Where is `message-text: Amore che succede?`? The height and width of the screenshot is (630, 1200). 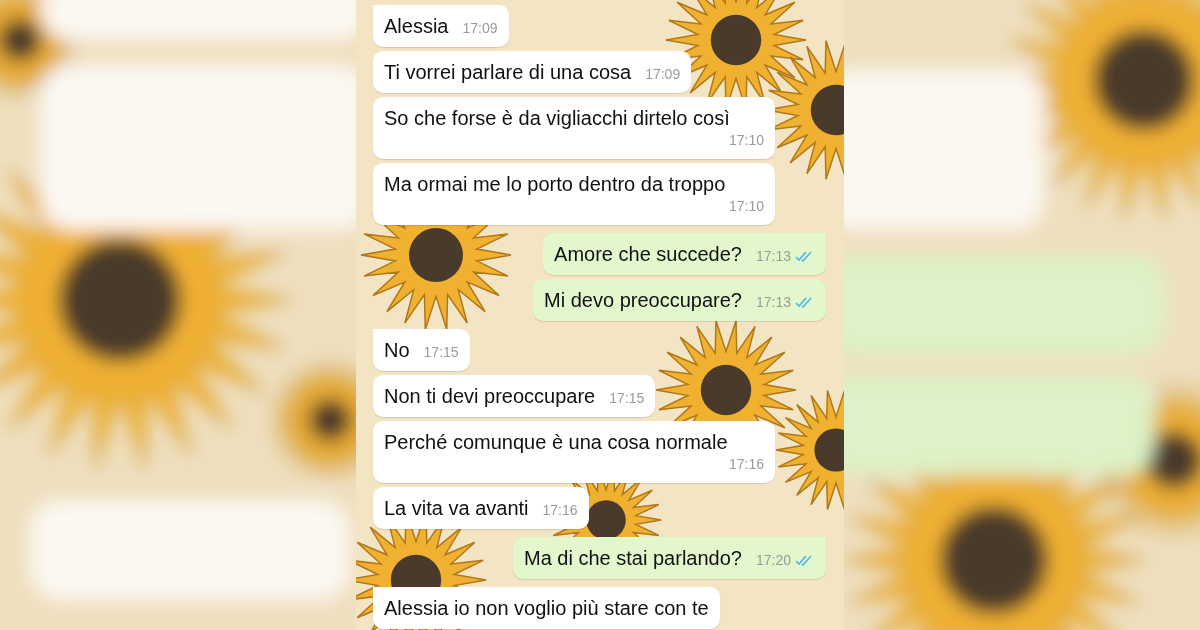 message-text: Amore che succede? is located at coordinates (648, 254).